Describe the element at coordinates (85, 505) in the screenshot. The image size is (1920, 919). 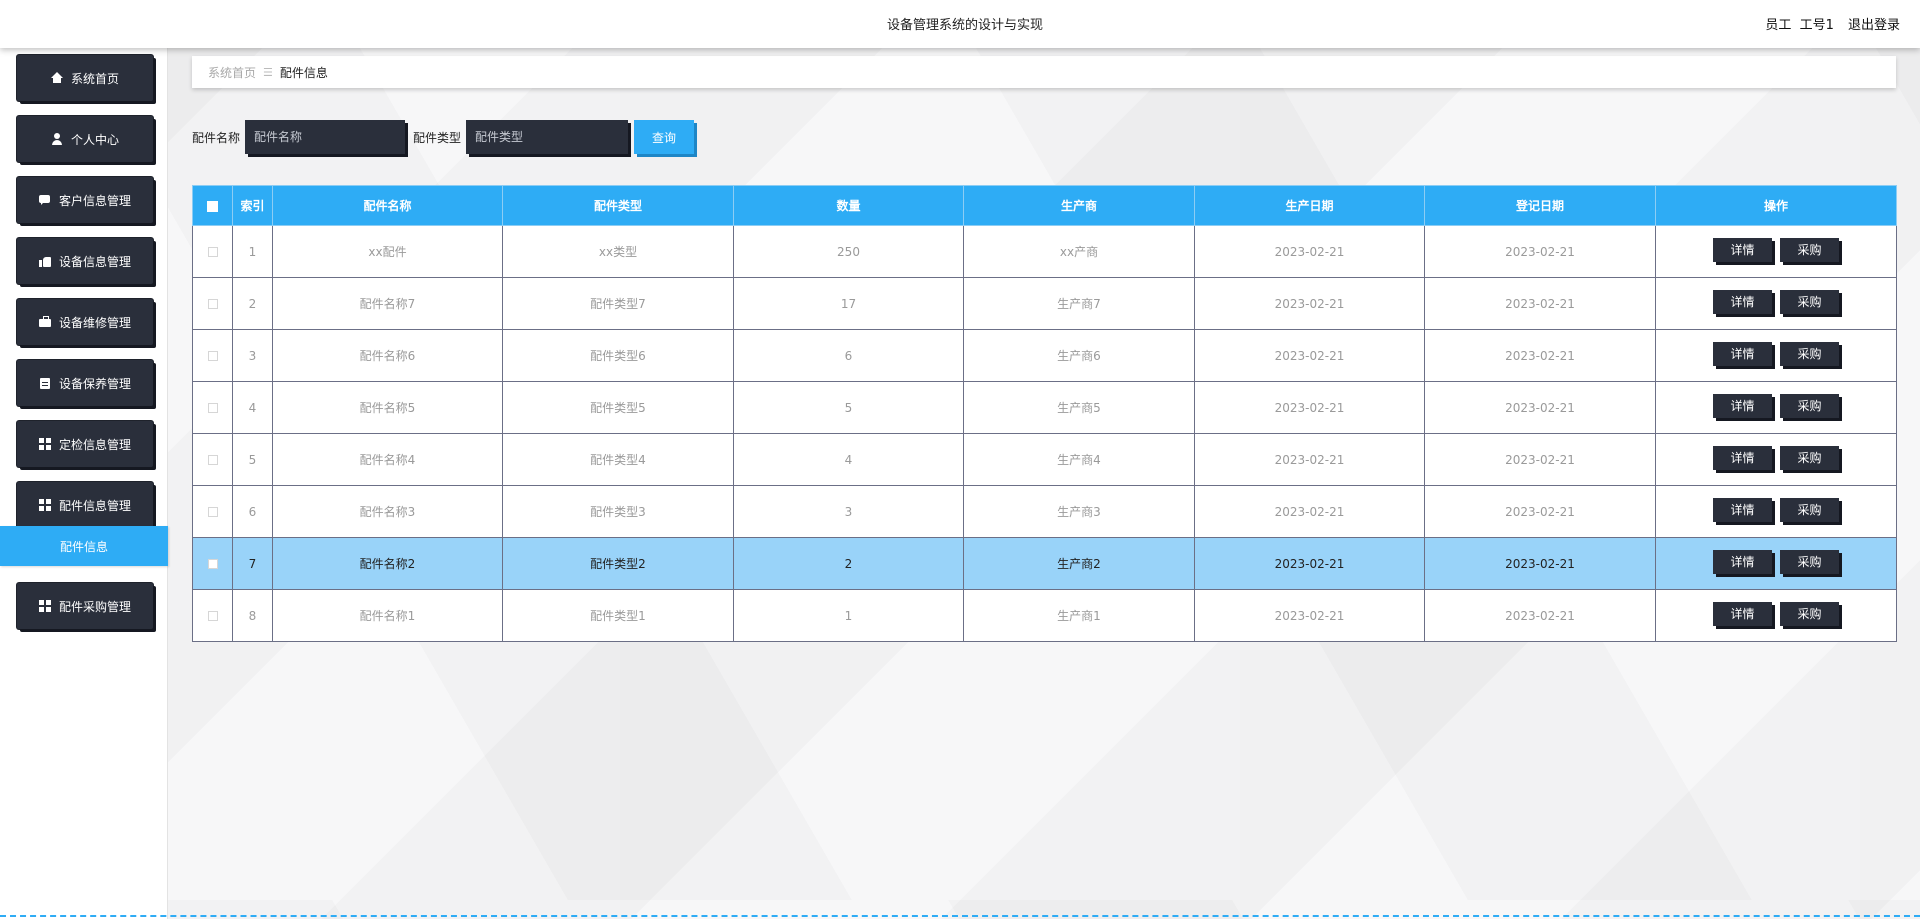
I see `sidebar-item-parts-info: 配件信息管理` at that location.